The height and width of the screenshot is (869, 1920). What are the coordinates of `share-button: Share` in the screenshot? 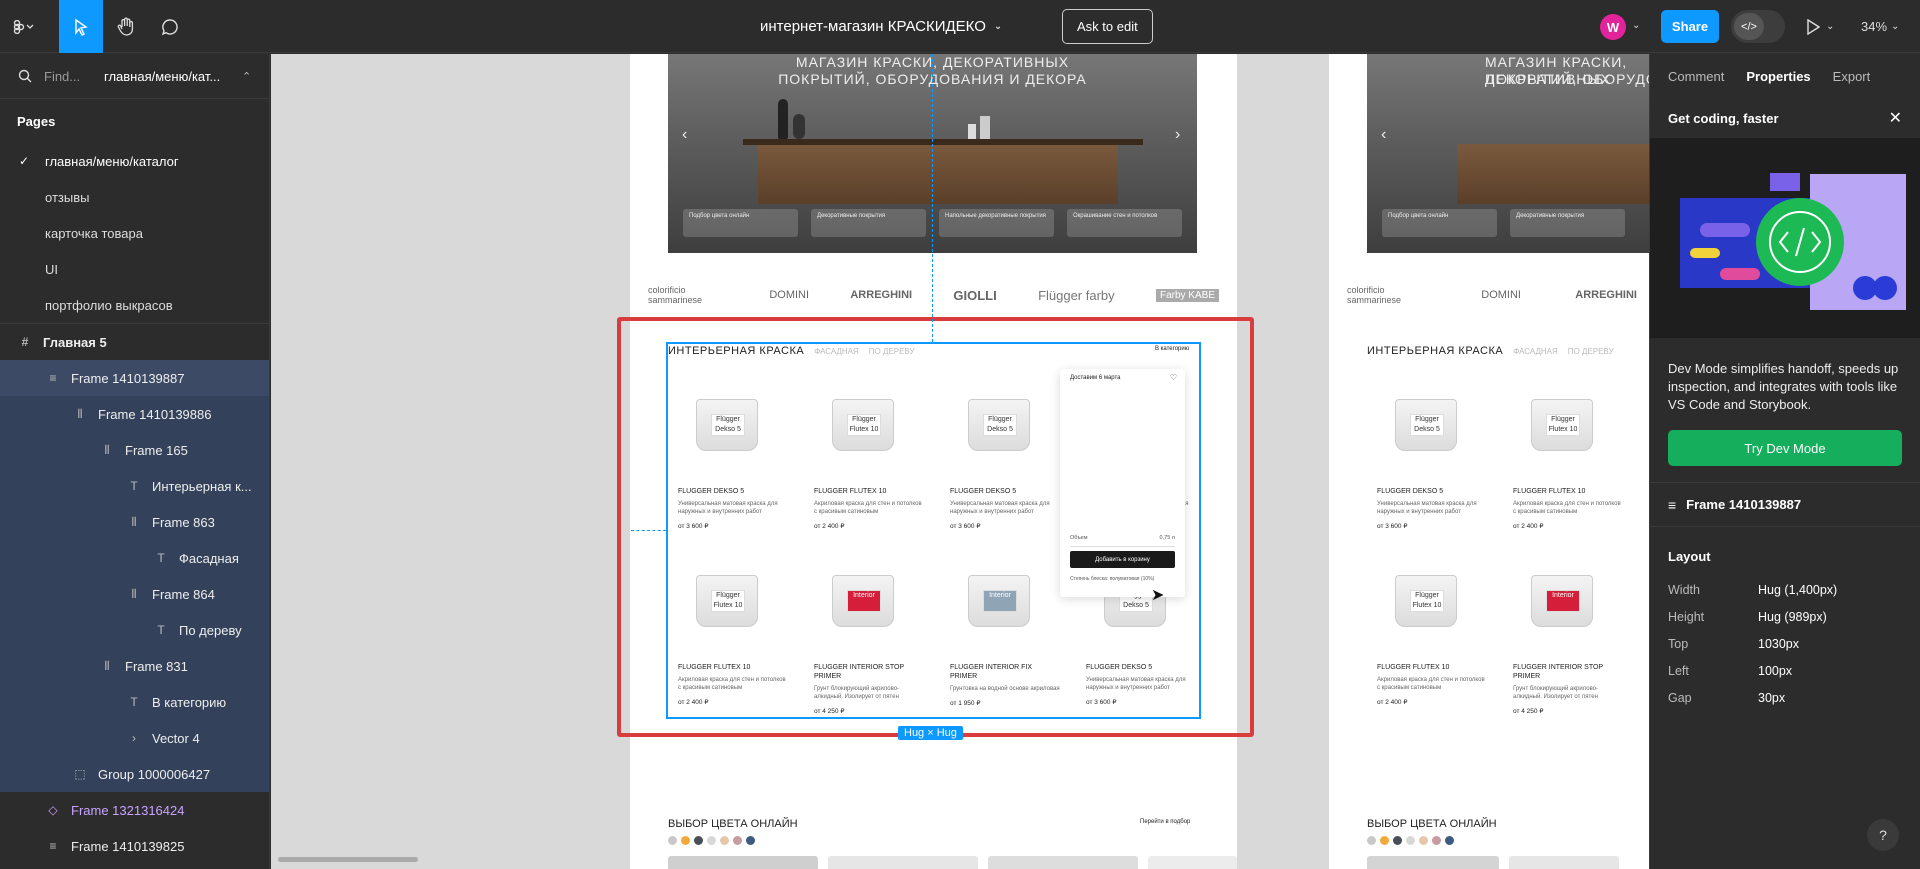 It's located at (1690, 26).